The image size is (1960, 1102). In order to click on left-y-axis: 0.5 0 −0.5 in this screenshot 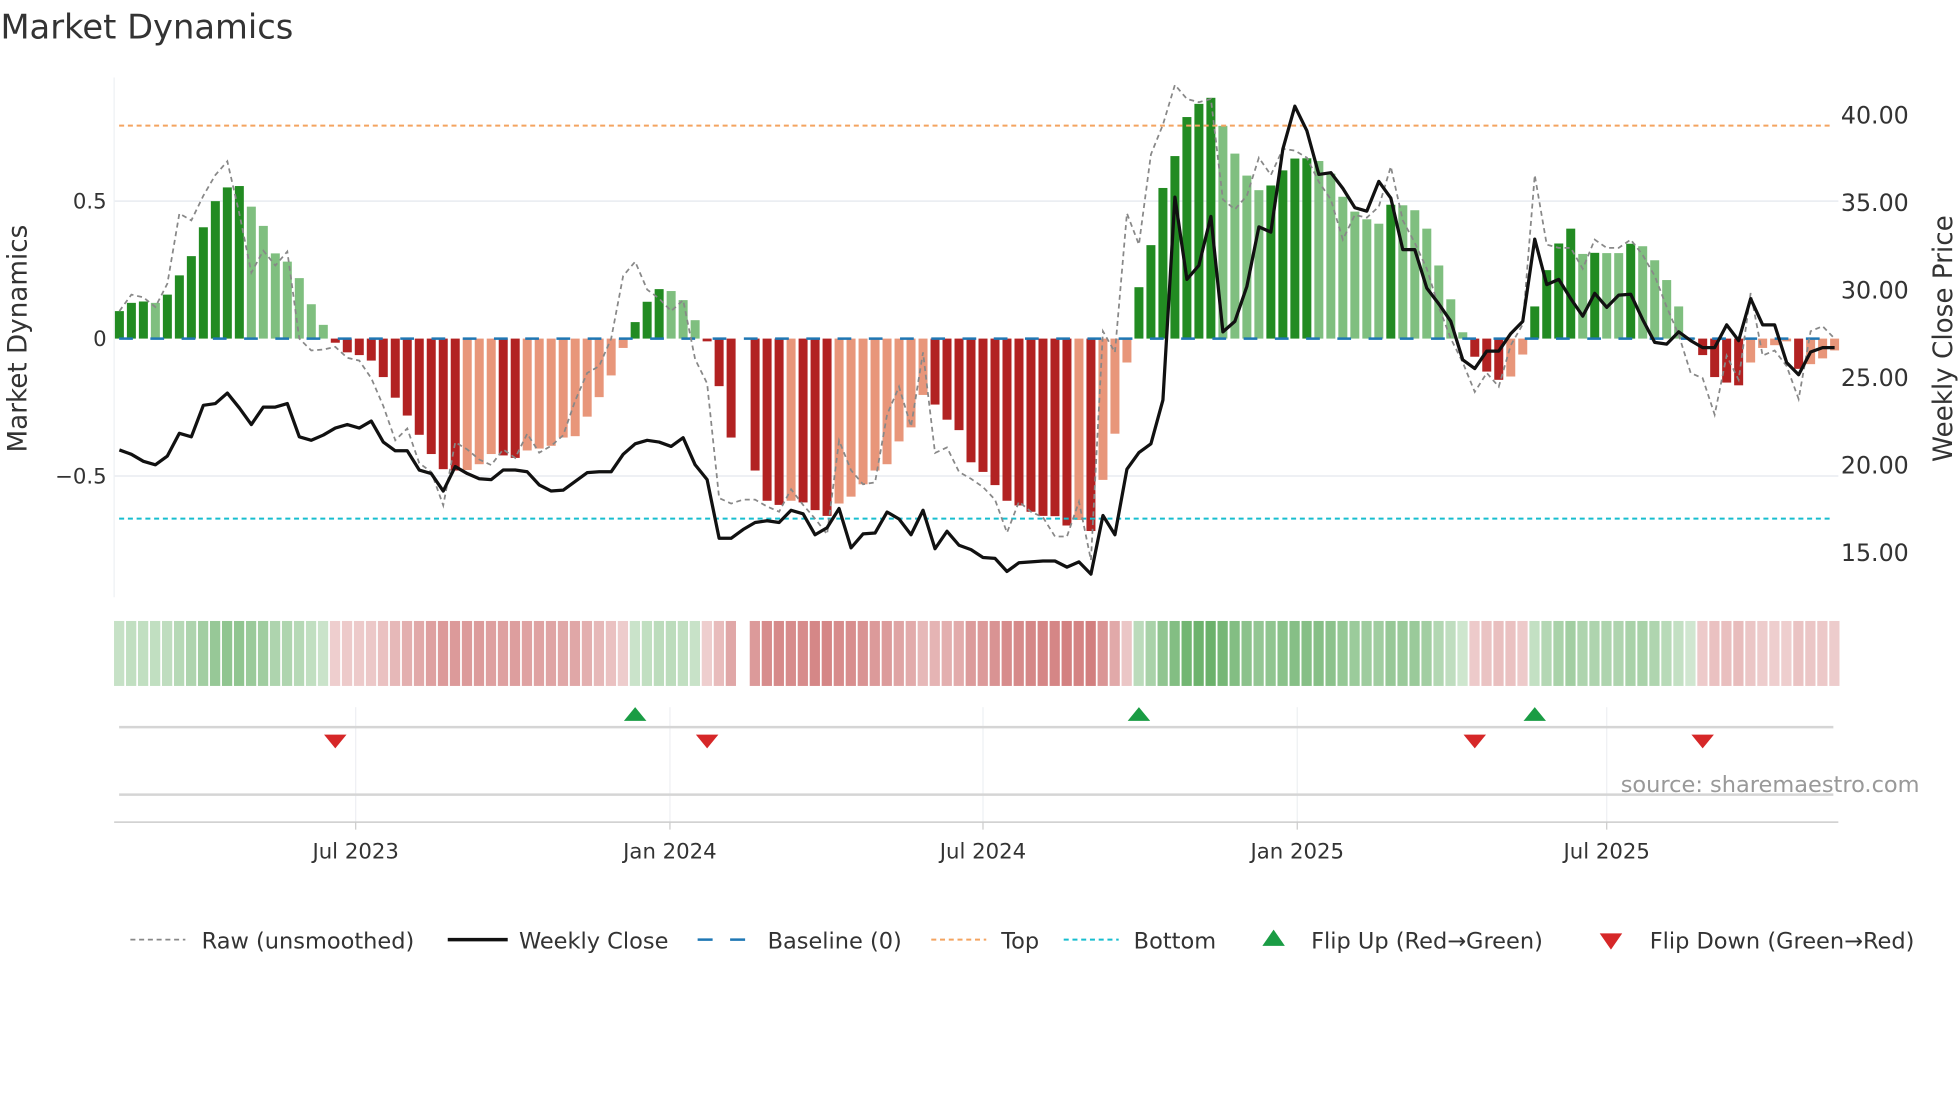, I will do `click(81, 340)`.